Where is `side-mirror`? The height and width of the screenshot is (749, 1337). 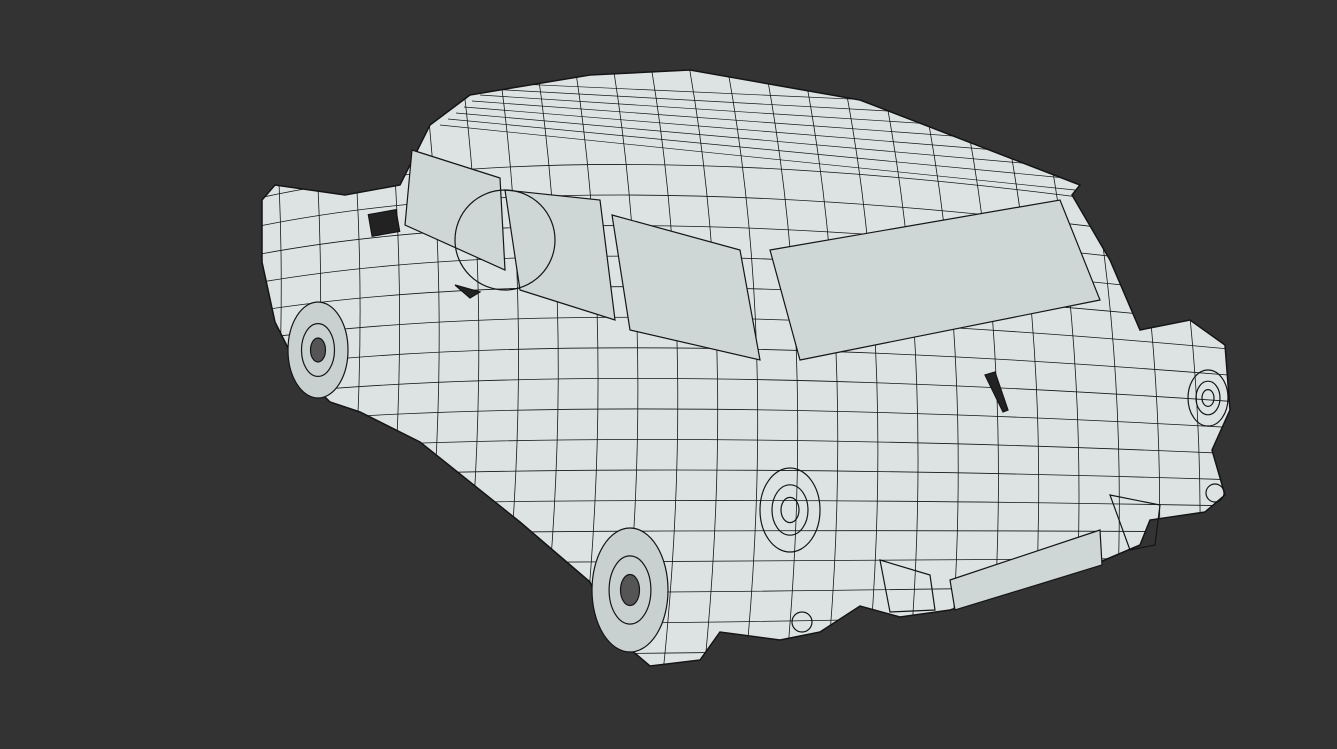 side-mirror is located at coordinates (384, 223).